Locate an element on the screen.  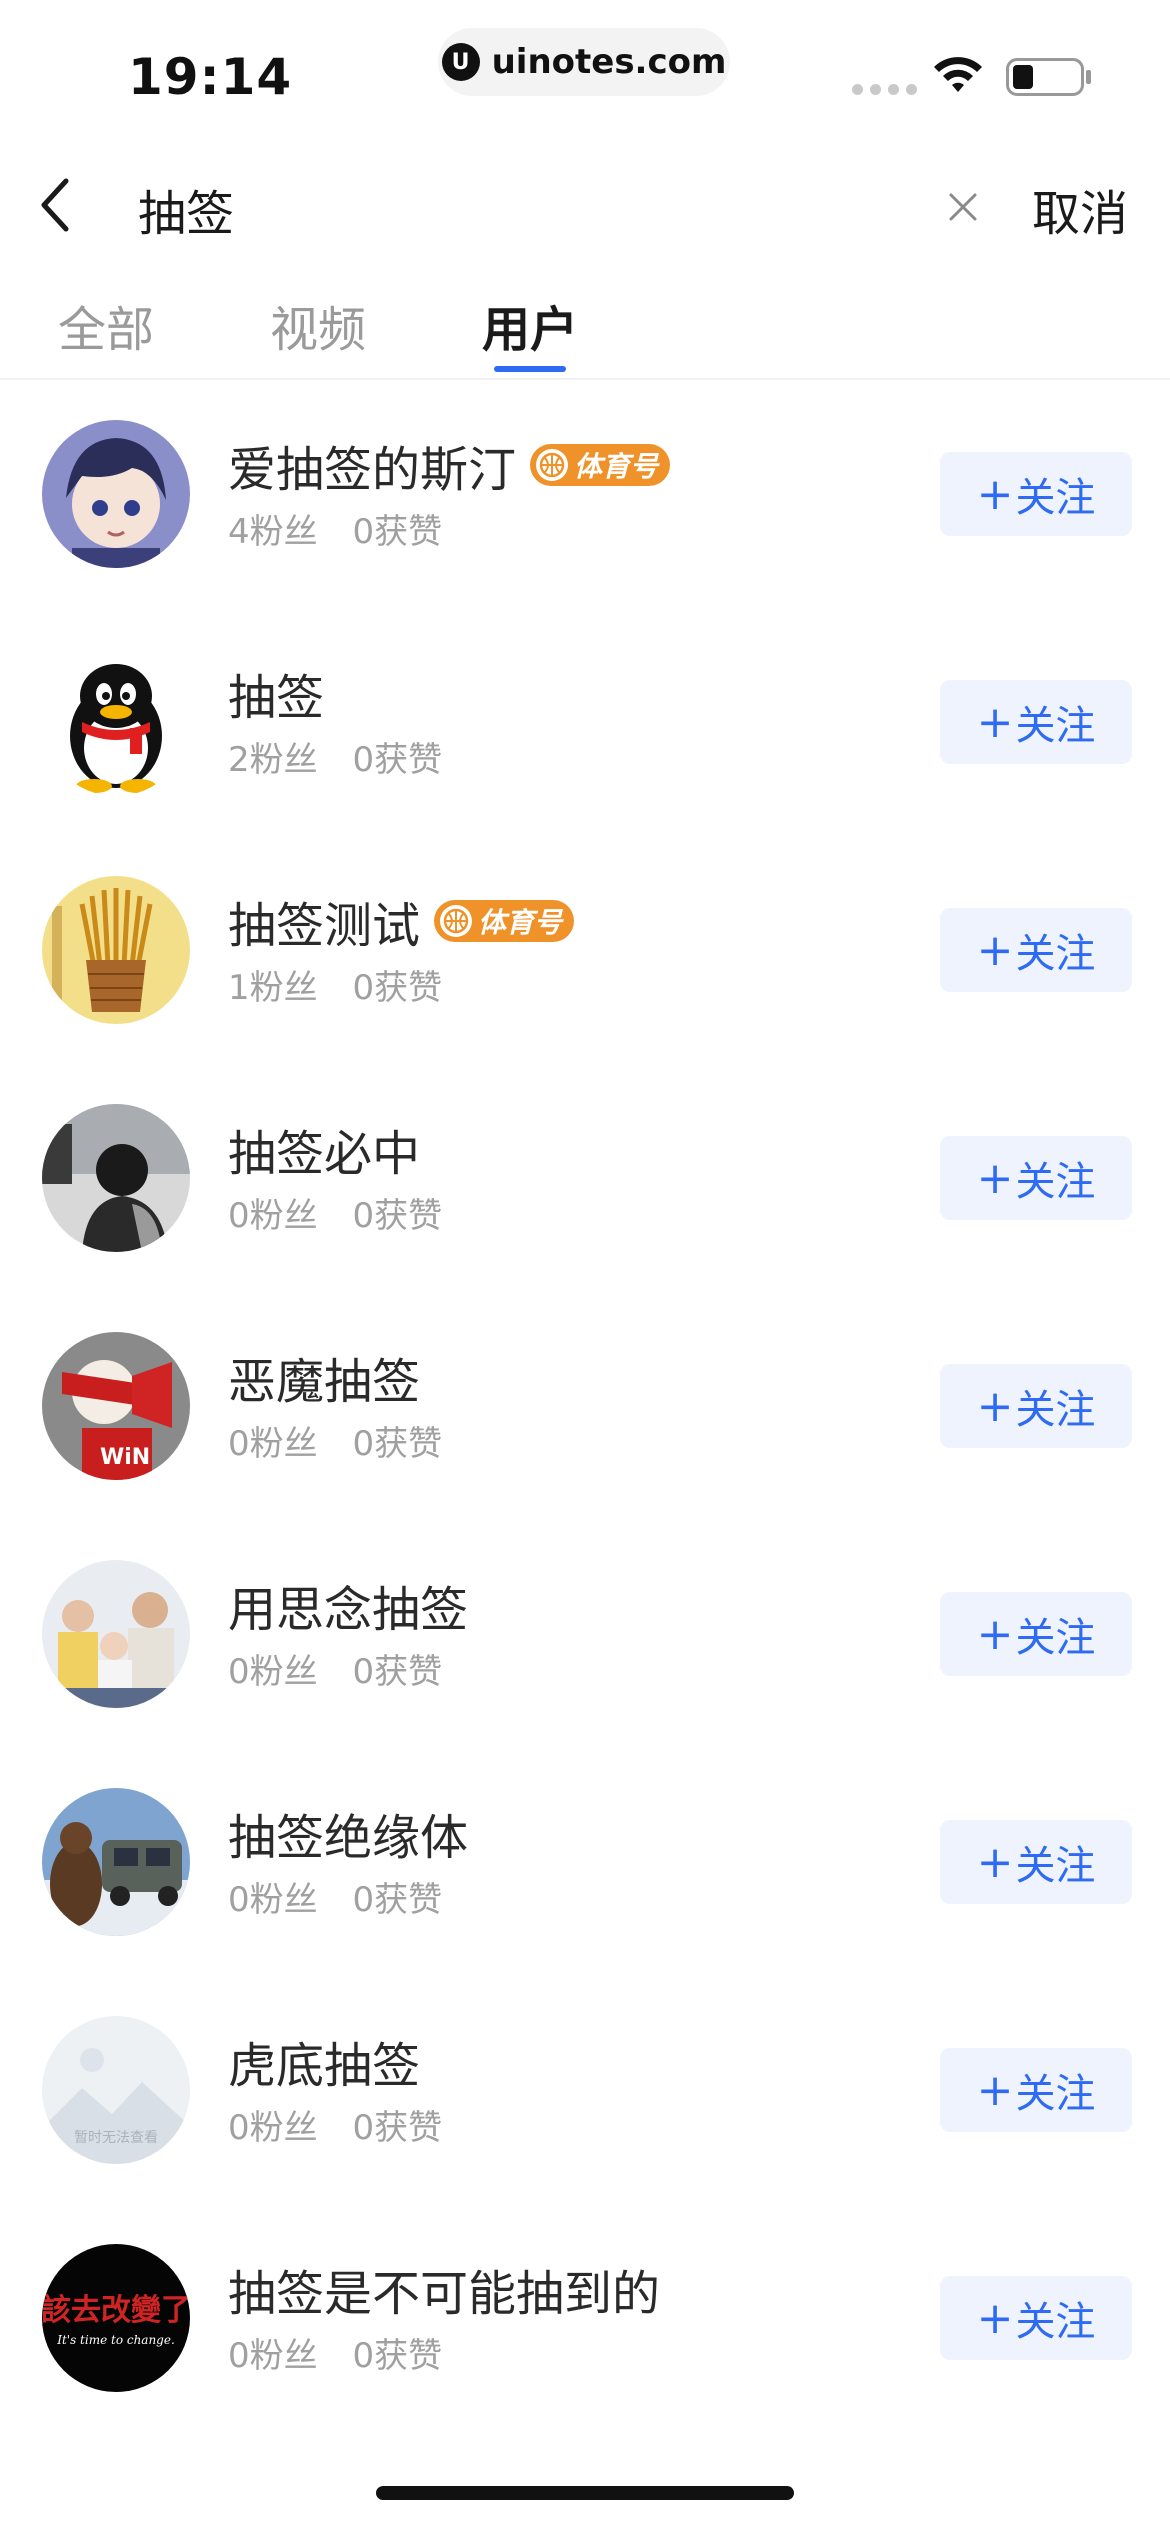
calligraphy-subtext: It's time to change. is located at coordinates (115, 2340).